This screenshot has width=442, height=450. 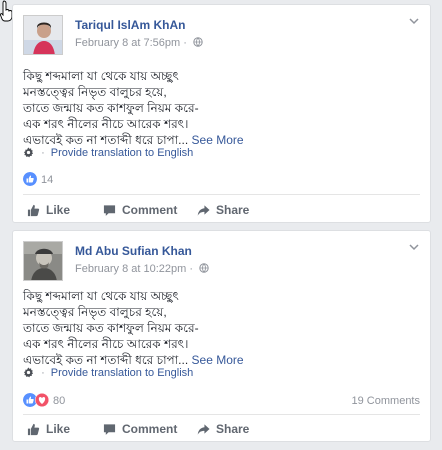 I want to click on reactions-bar: 14, so click(x=221, y=181).